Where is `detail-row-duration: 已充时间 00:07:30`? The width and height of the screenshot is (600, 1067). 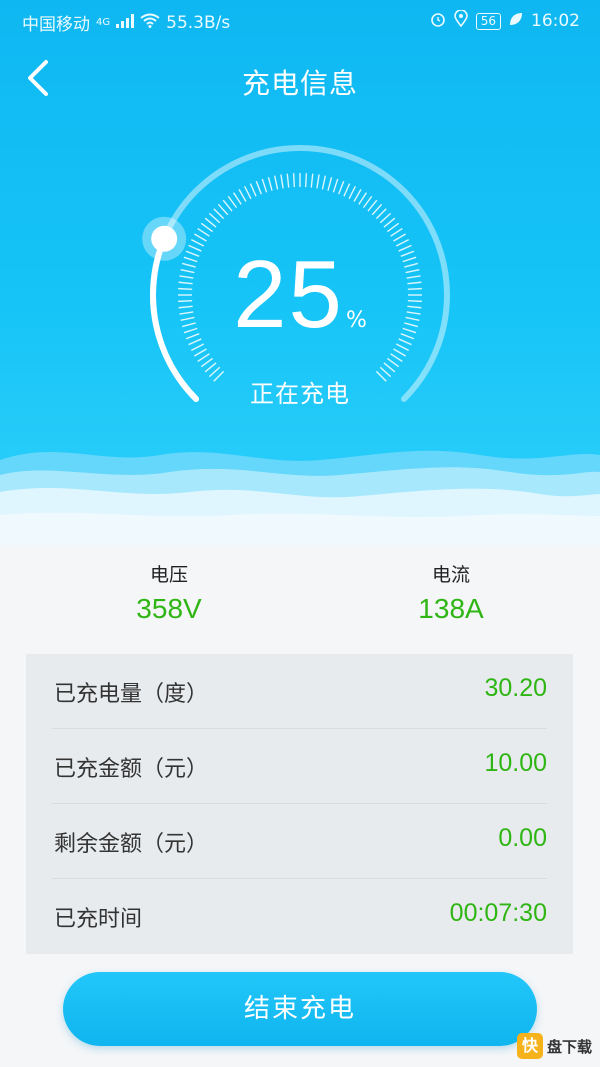
detail-row-duration: 已充时间 00:07:30 is located at coordinates (299, 916).